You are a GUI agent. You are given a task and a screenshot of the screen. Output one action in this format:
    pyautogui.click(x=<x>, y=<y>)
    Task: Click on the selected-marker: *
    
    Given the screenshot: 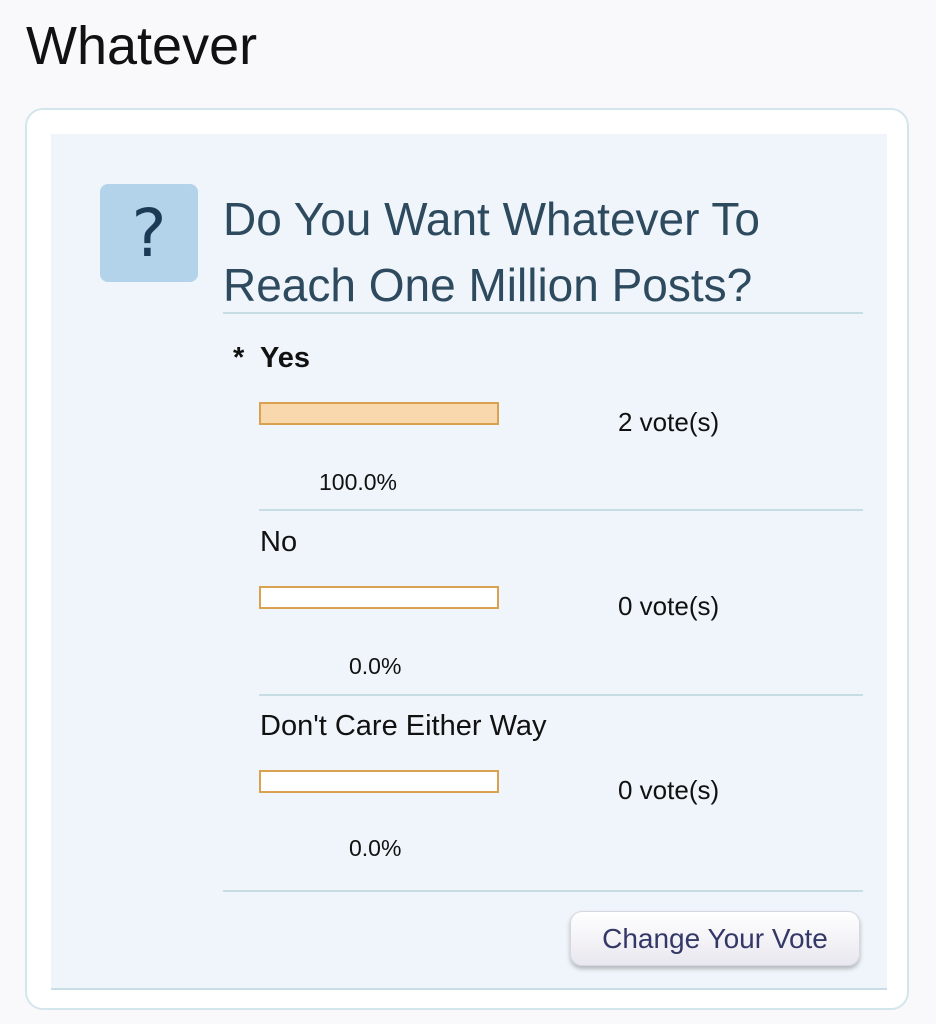 What is the action you would take?
    pyautogui.click(x=239, y=358)
    